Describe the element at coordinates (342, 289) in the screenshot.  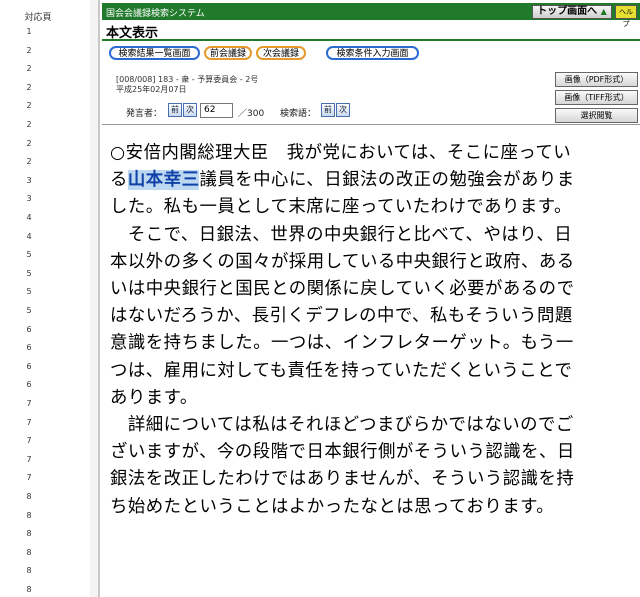
I see `speech-text-segment: いは中央銀行と国民との関係に戻していく必要があるので` at that location.